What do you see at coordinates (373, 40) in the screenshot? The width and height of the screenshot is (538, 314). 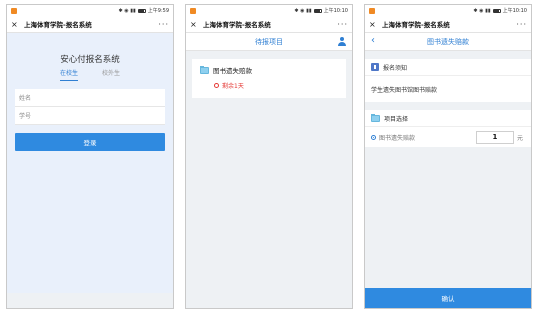 I see `back-icon: ‹` at bounding box center [373, 40].